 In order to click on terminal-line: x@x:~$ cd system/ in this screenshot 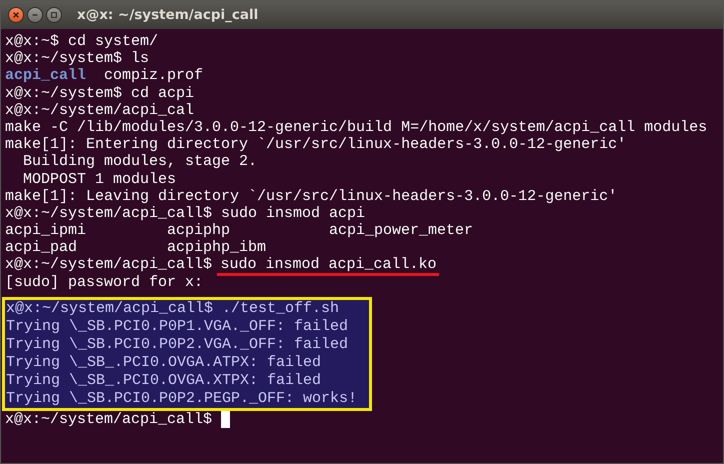, I will do `click(82, 41)`.